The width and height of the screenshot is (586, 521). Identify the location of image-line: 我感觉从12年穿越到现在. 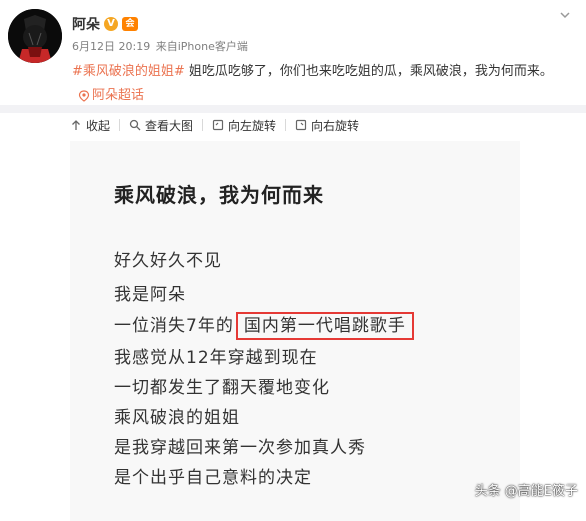
(216, 358).